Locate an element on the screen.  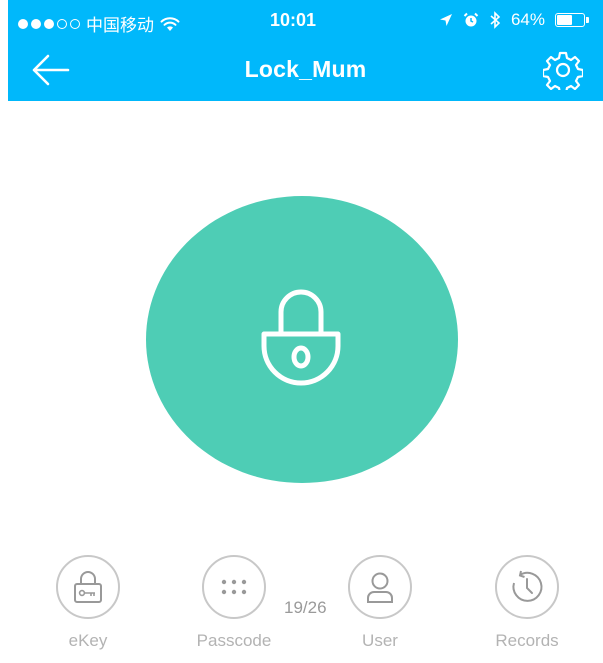
page-title: Lock_Mum is located at coordinates (305, 69).